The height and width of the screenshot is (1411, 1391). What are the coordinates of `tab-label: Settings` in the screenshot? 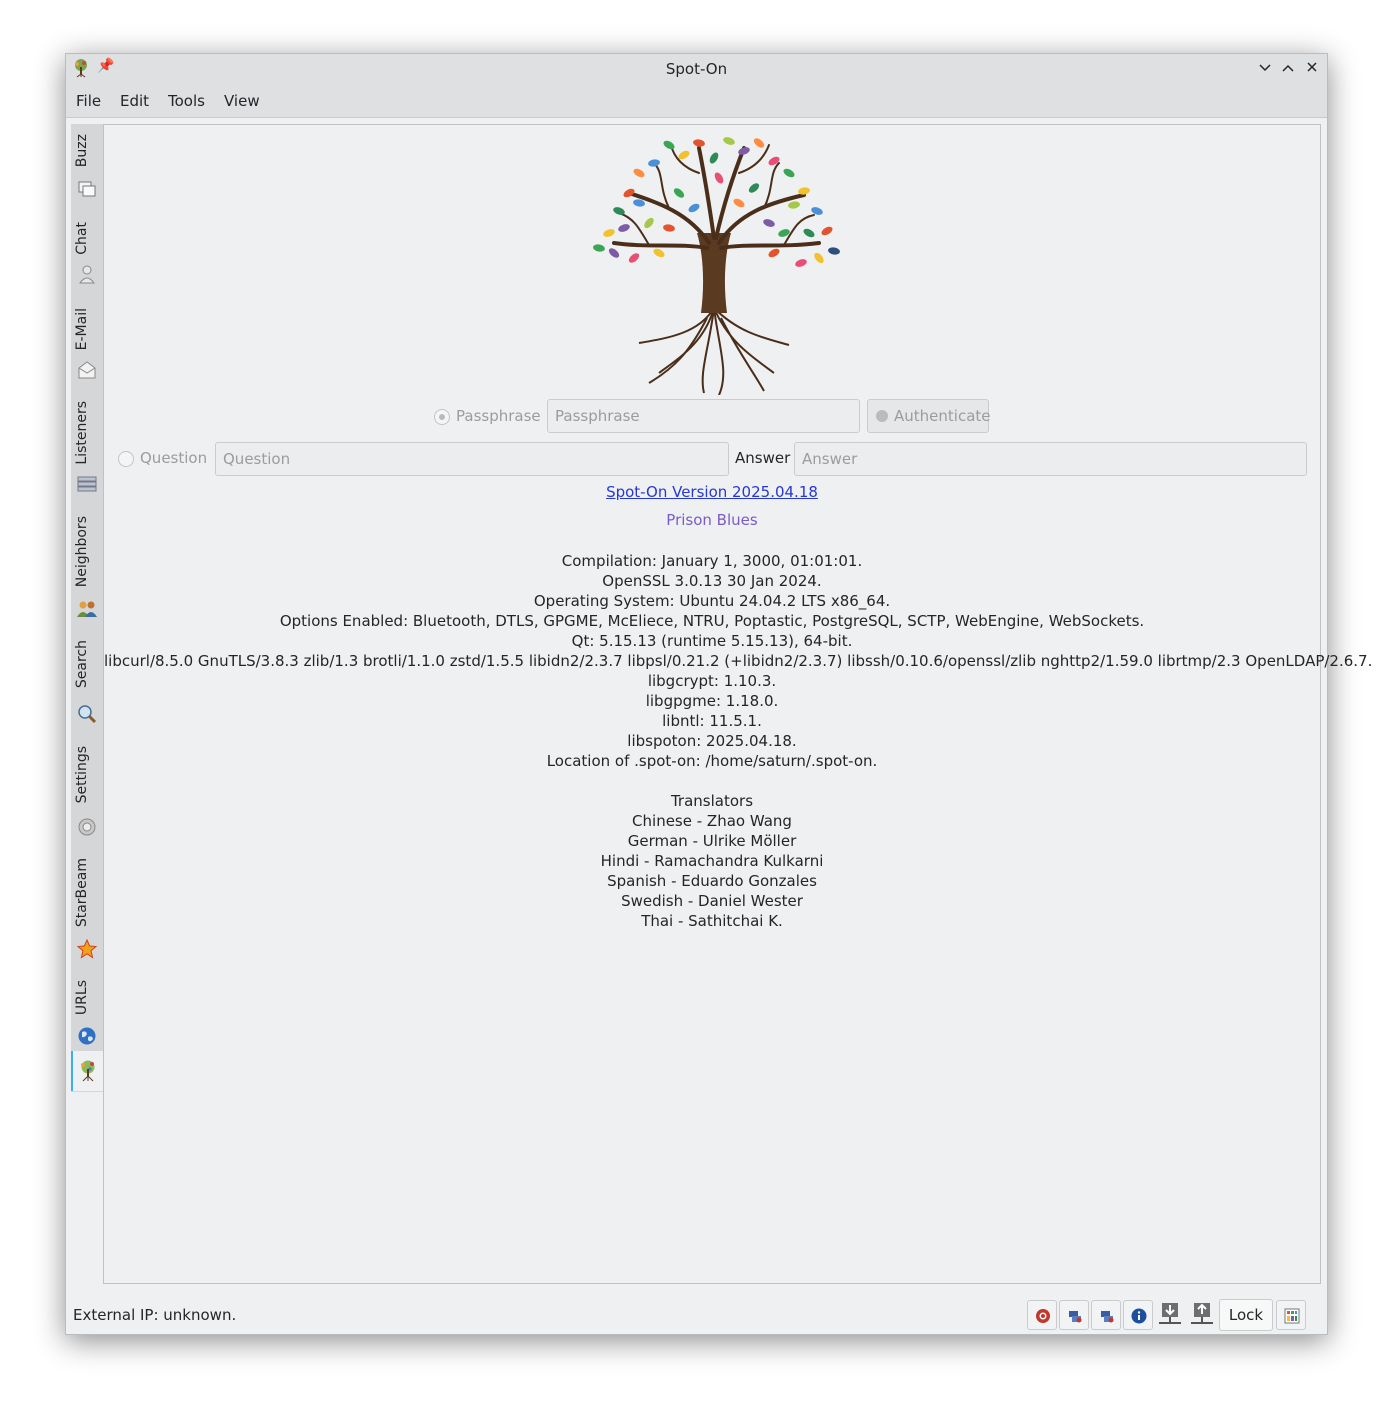 It's located at (82, 775).